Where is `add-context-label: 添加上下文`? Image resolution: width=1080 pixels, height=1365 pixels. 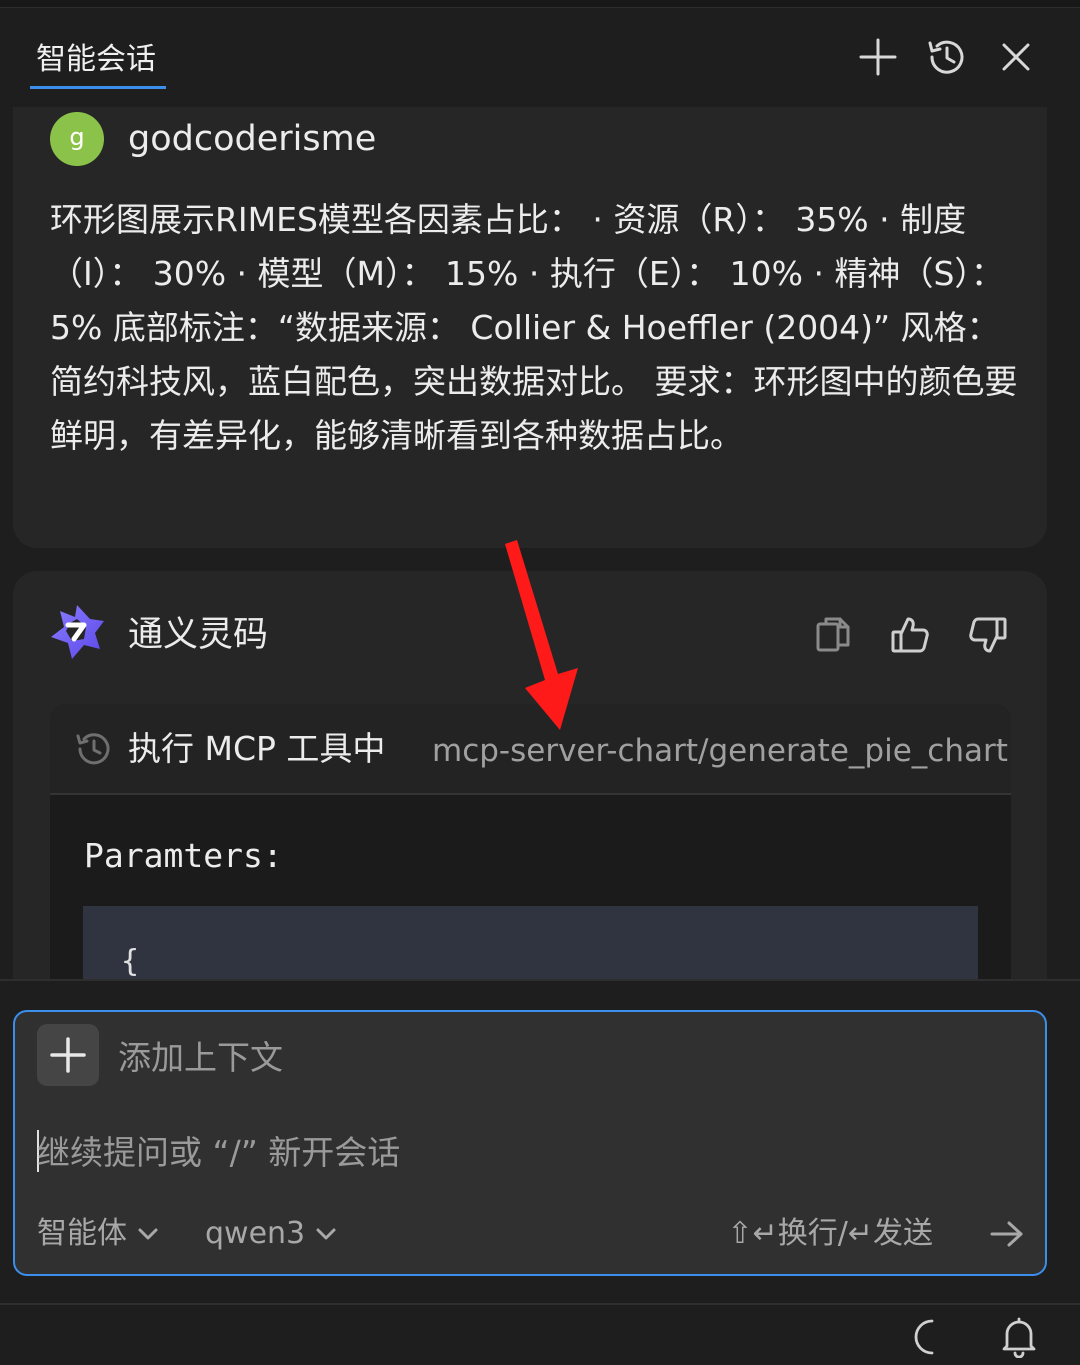
add-context-label: 添加上下文 is located at coordinates (200, 1058).